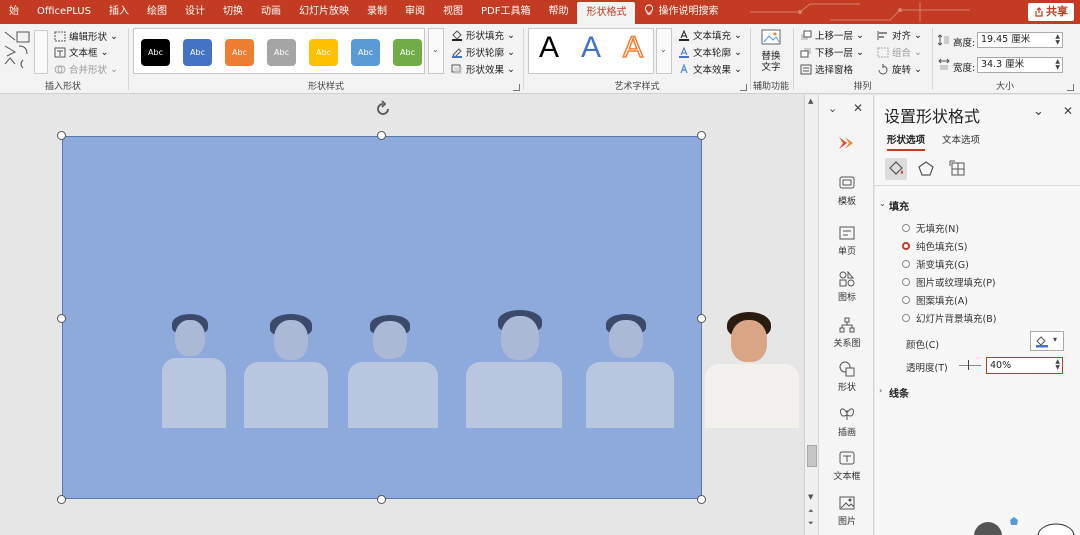 This screenshot has width=1080, height=535. I want to click on option-pattern-fill: 图案填充(A), so click(935, 300).